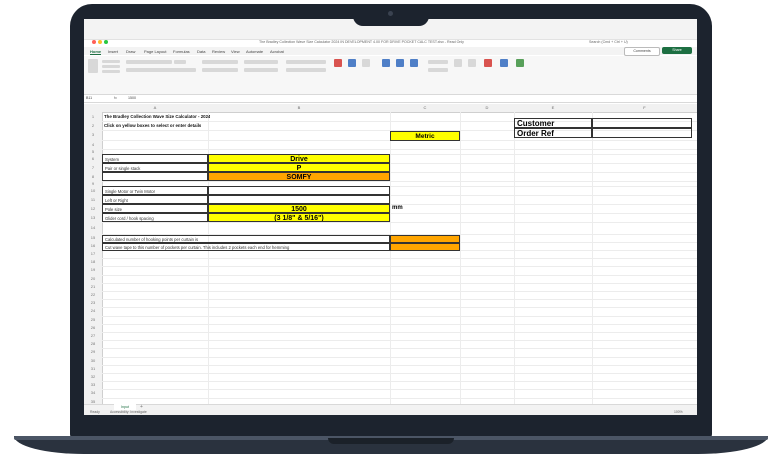  Describe the element at coordinates (299, 158) in the screenshot. I see `system-select: Drive` at that location.